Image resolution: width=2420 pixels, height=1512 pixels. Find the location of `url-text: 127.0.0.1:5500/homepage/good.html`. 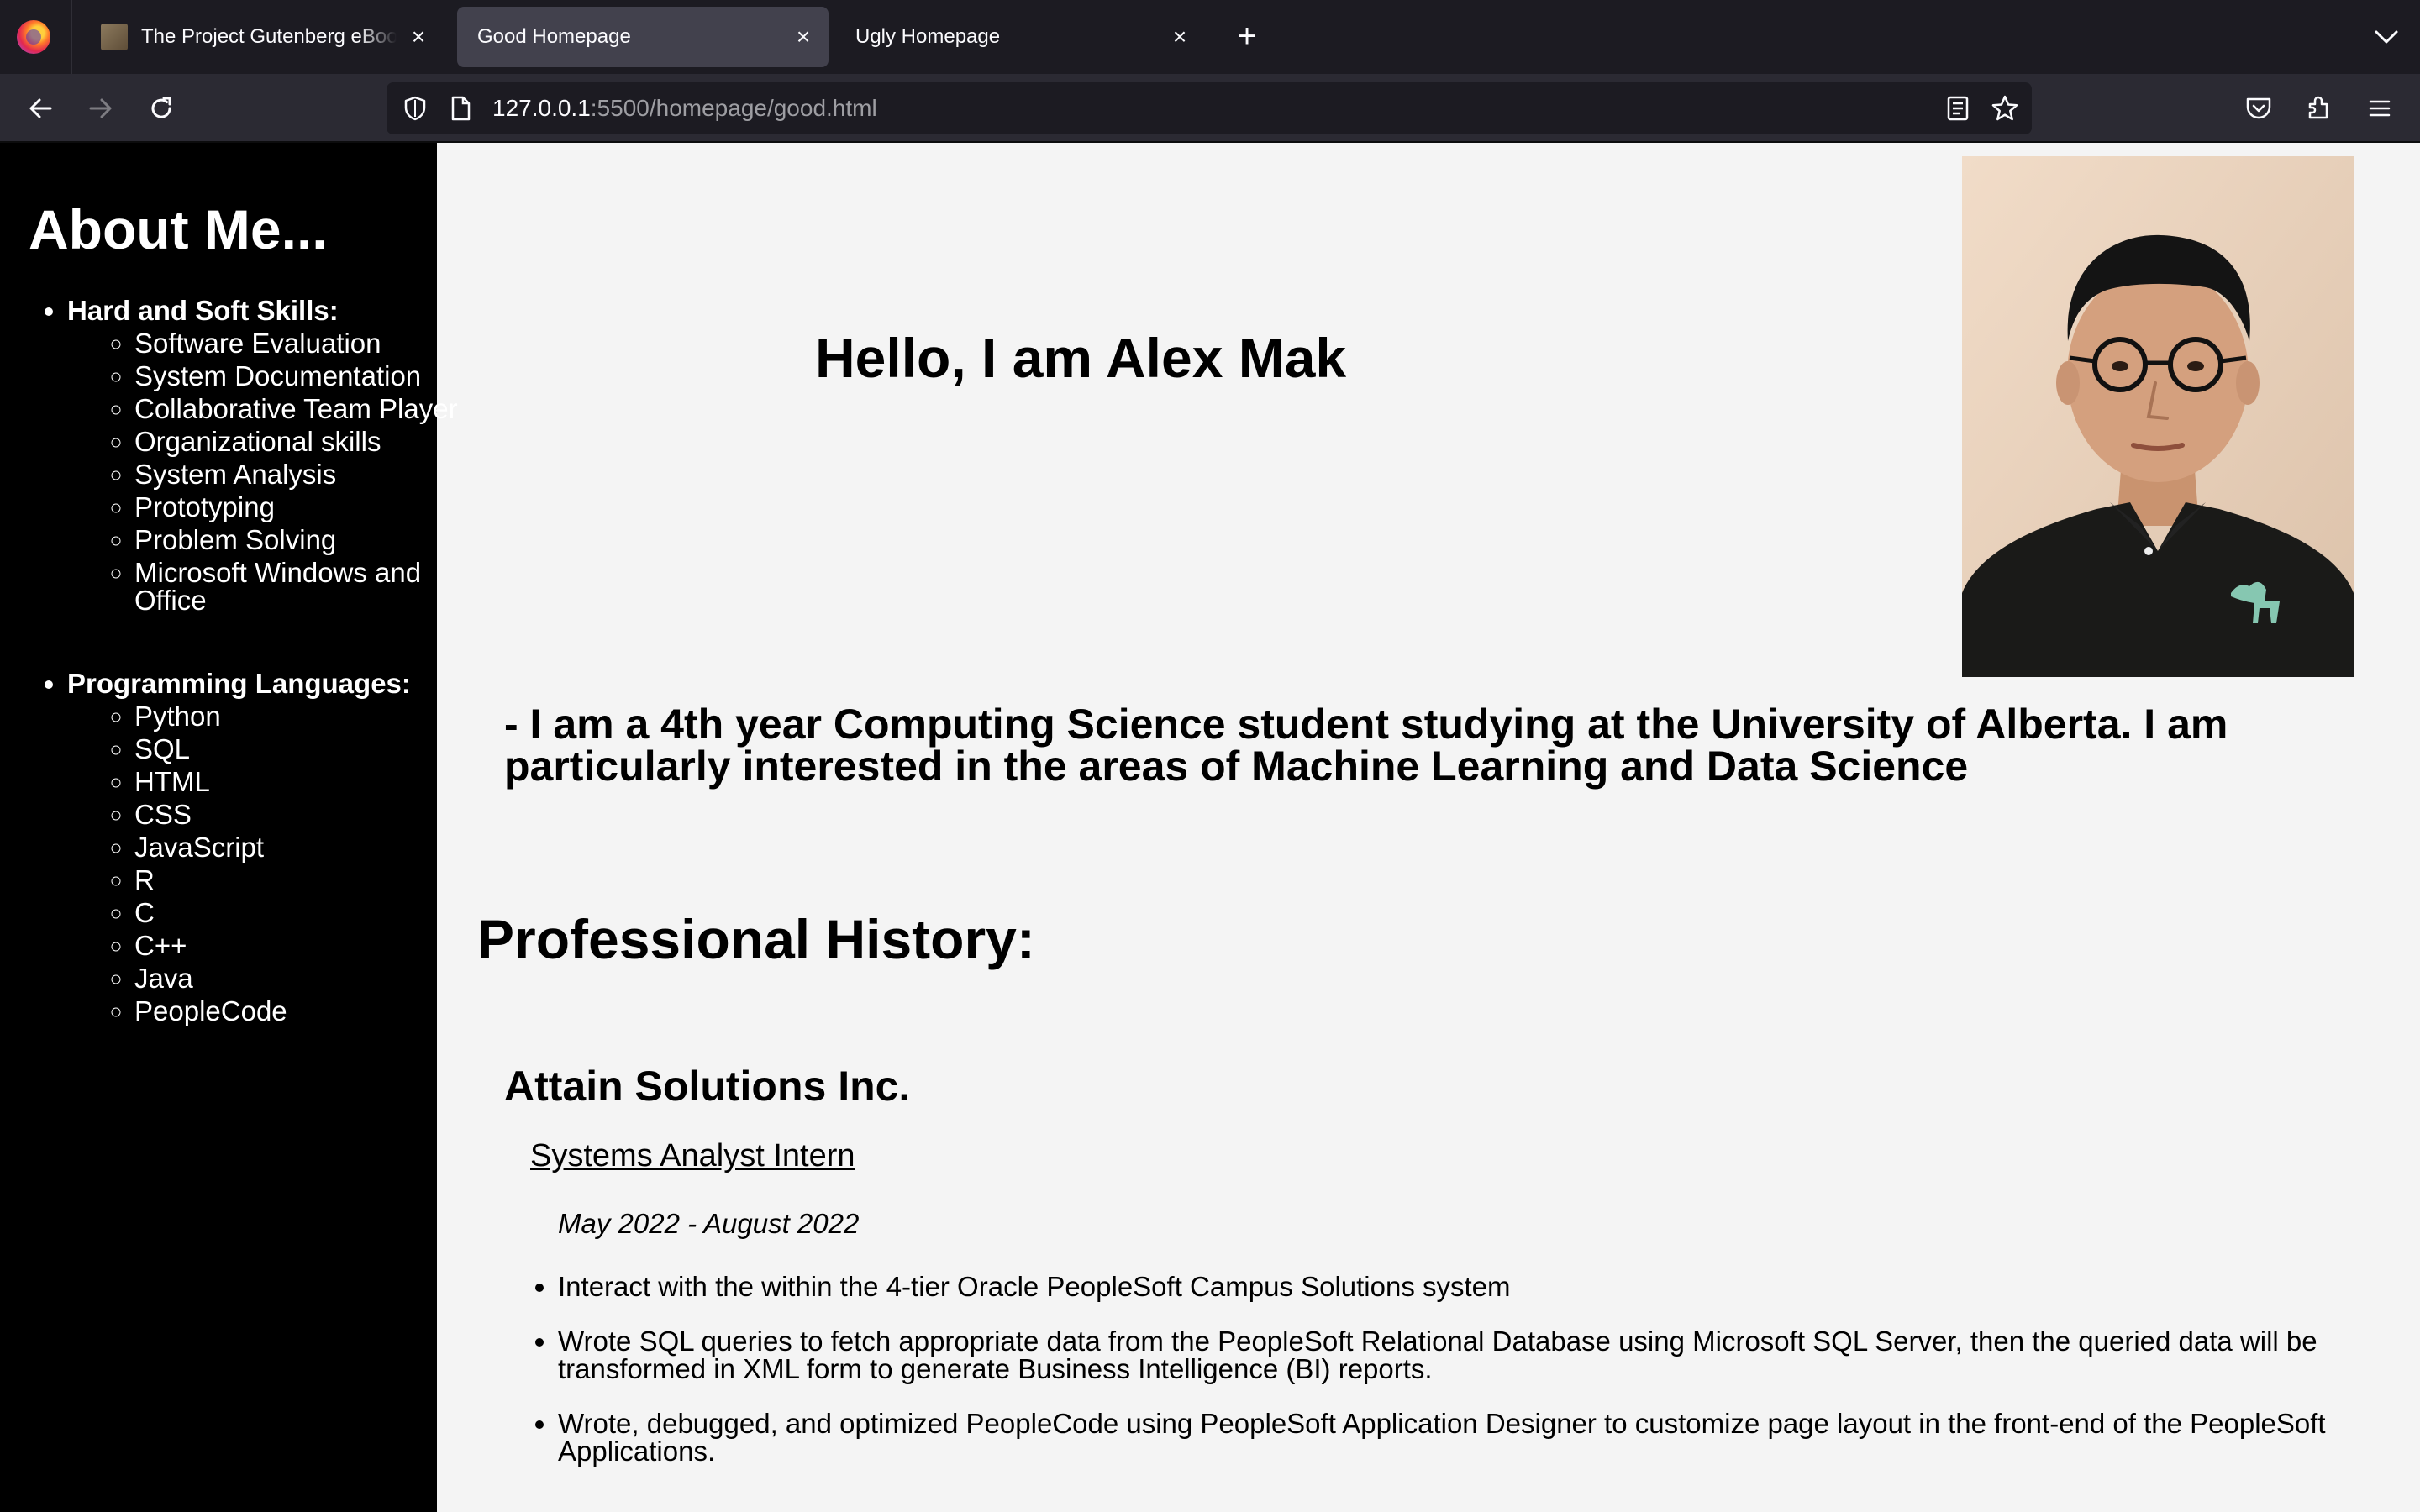

url-text: 127.0.0.1:5500/homepage/good.html is located at coordinates (684, 108).